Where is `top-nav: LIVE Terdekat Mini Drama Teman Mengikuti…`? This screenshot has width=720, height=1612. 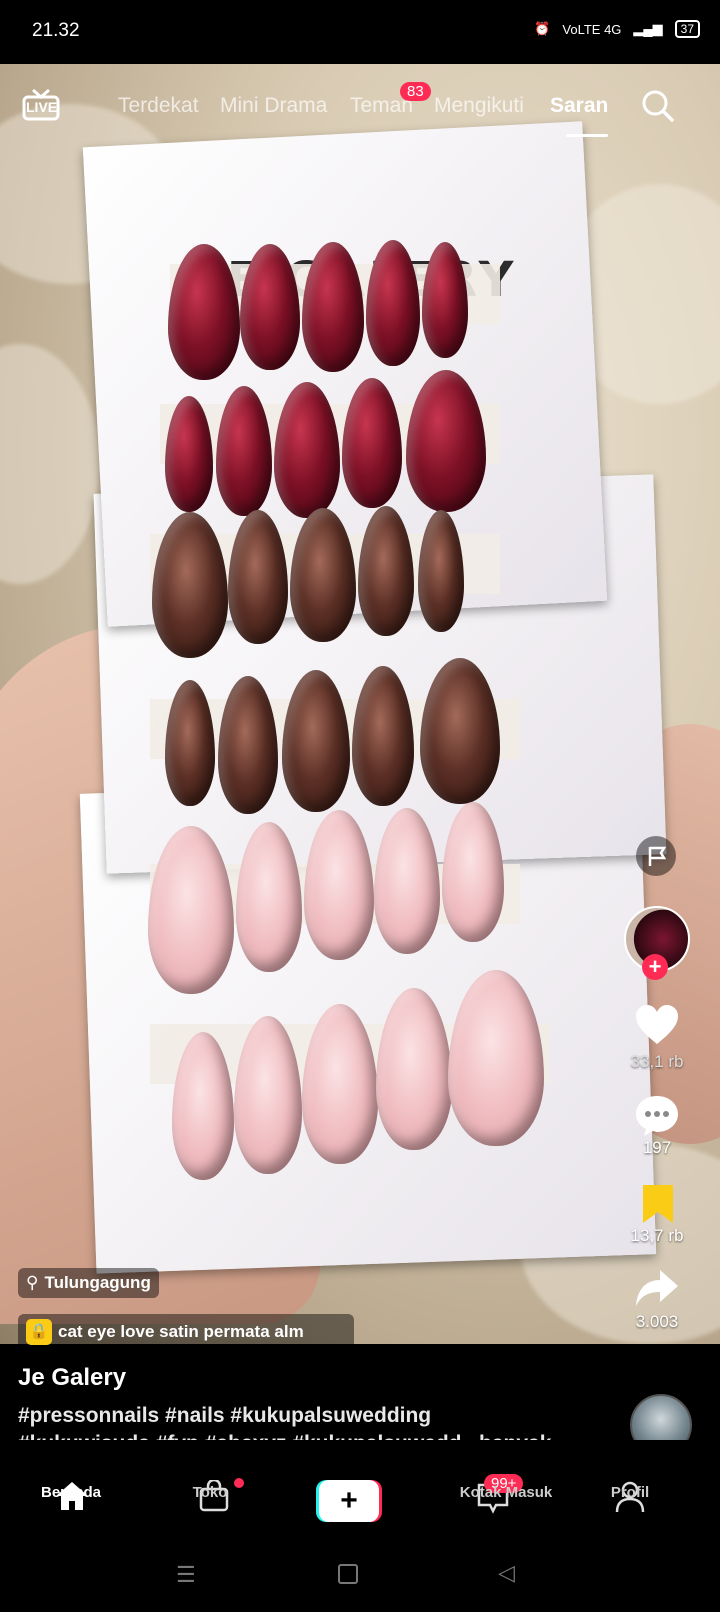 top-nav: LIVE Terdekat Mini Drama Teman Mengikuti… is located at coordinates (360, 108).